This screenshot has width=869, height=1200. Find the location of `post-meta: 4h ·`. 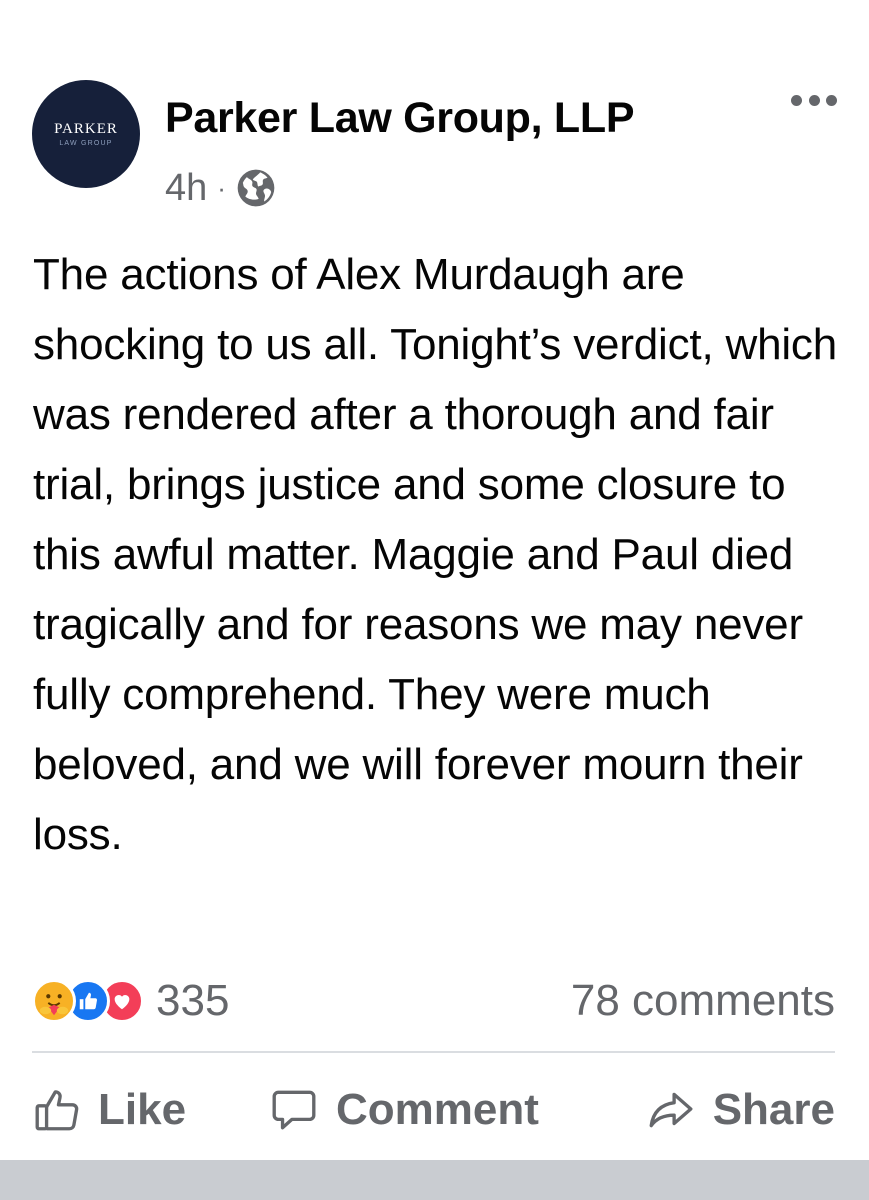

post-meta: 4h · is located at coordinates (220, 188).